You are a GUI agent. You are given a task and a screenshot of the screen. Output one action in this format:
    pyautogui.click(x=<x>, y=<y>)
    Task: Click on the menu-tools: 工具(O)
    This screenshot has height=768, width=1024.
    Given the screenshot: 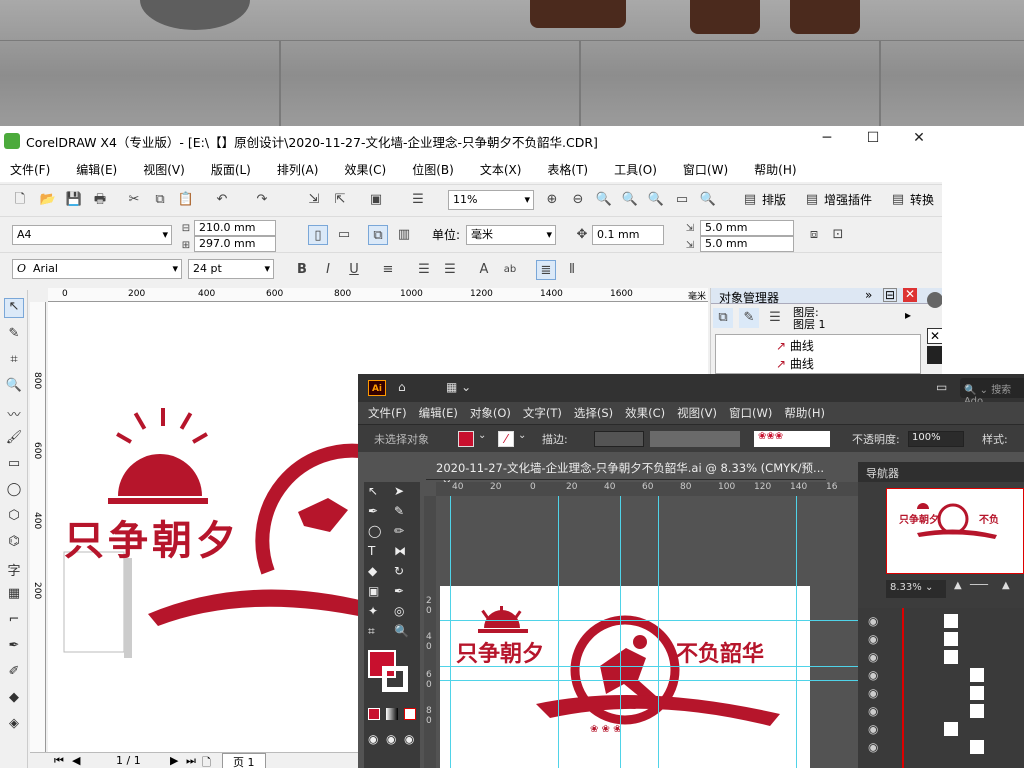 What is the action you would take?
    pyautogui.click(x=635, y=169)
    